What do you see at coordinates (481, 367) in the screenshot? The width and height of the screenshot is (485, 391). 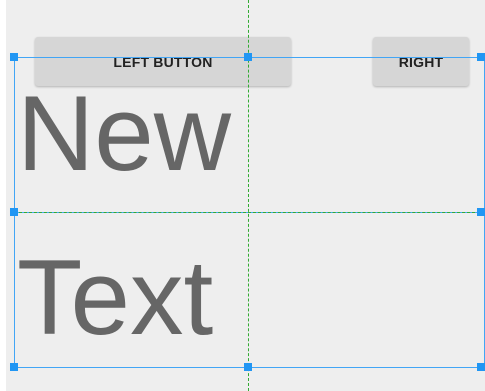 I see `resize-handle-bottom-right` at bounding box center [481, 367].